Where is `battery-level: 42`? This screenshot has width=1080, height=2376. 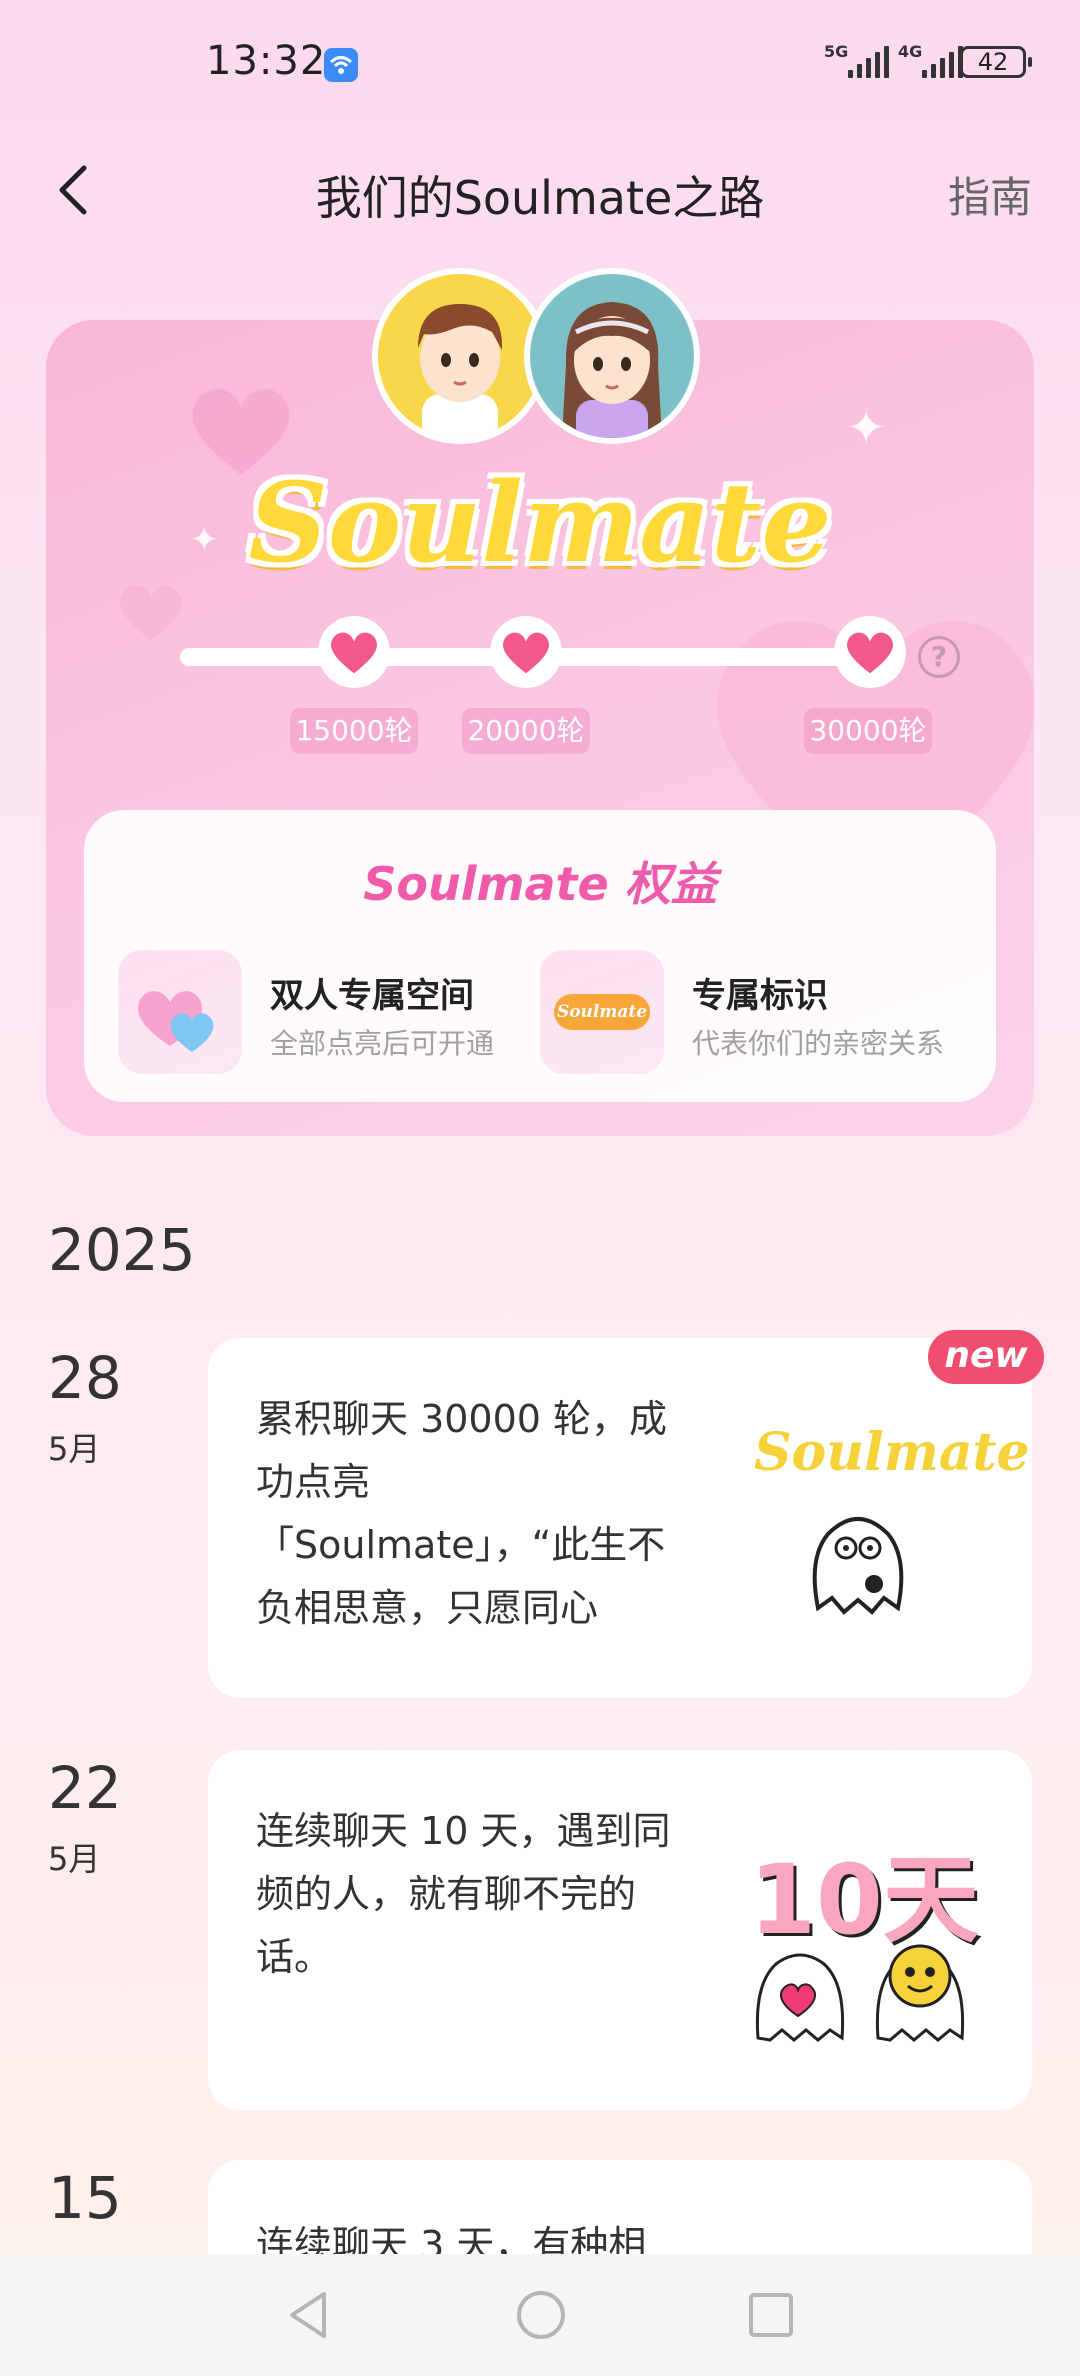 battery-level: 42 is located at coordinates (993, 62).